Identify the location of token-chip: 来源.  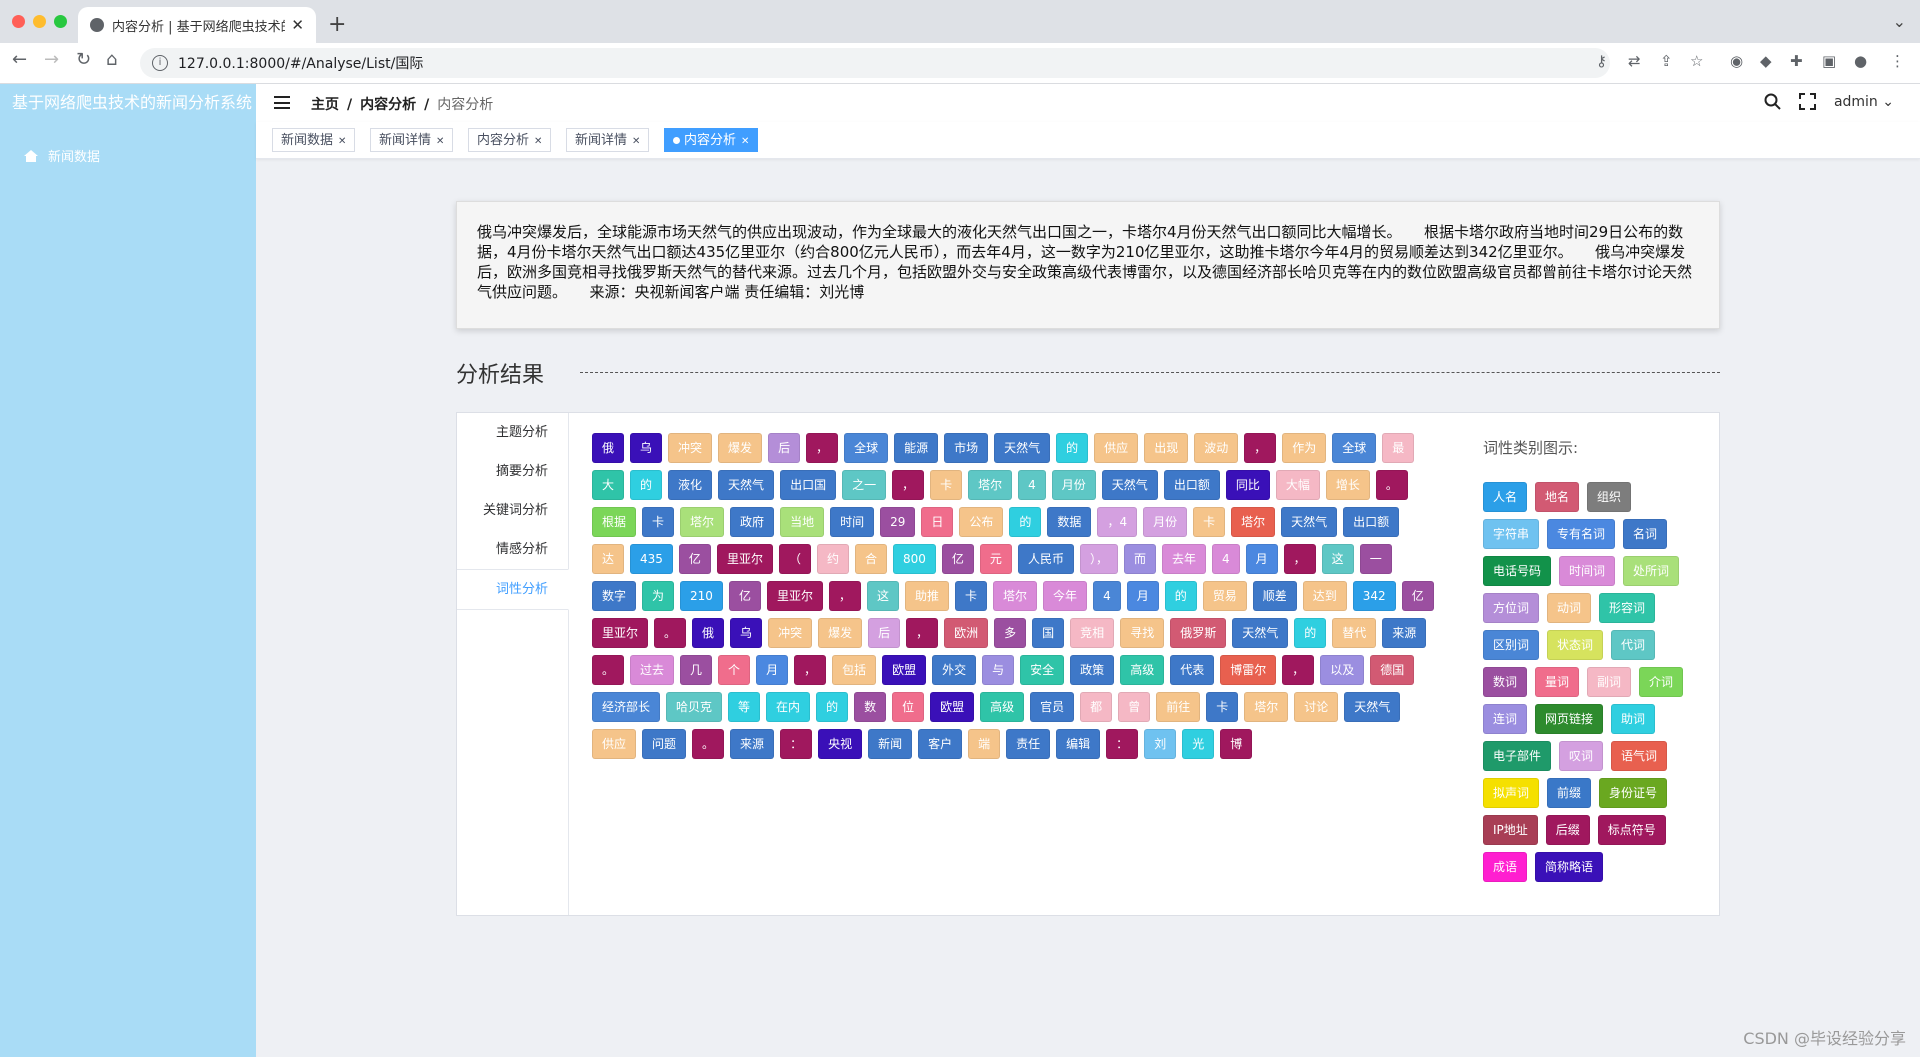
(752, 744).